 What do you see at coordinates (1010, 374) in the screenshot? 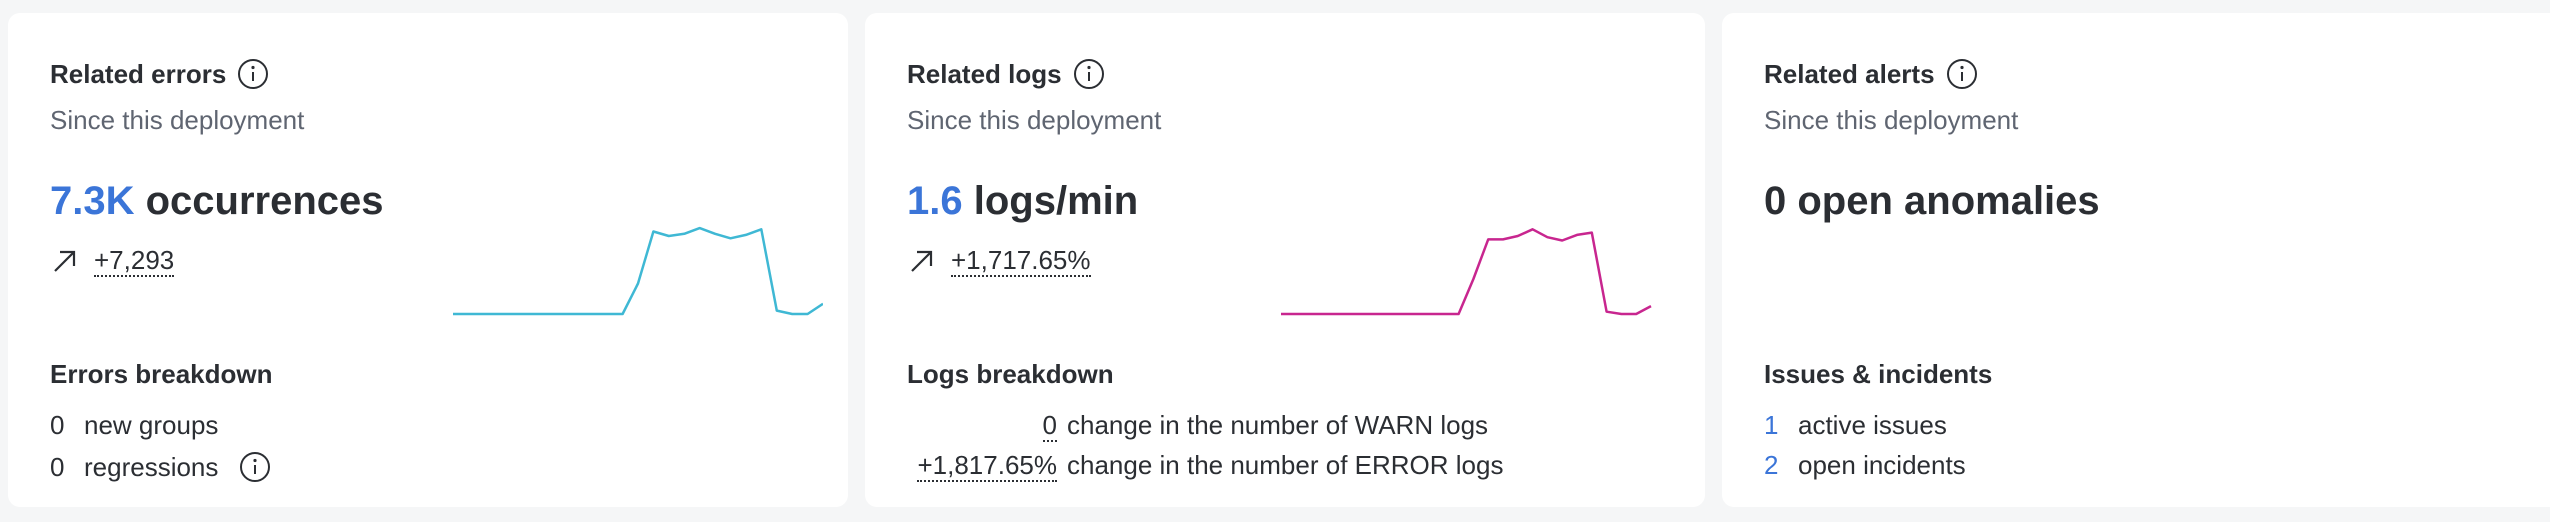
I see `section-title: Logs breakdown` at bounding box center [1010, 374].